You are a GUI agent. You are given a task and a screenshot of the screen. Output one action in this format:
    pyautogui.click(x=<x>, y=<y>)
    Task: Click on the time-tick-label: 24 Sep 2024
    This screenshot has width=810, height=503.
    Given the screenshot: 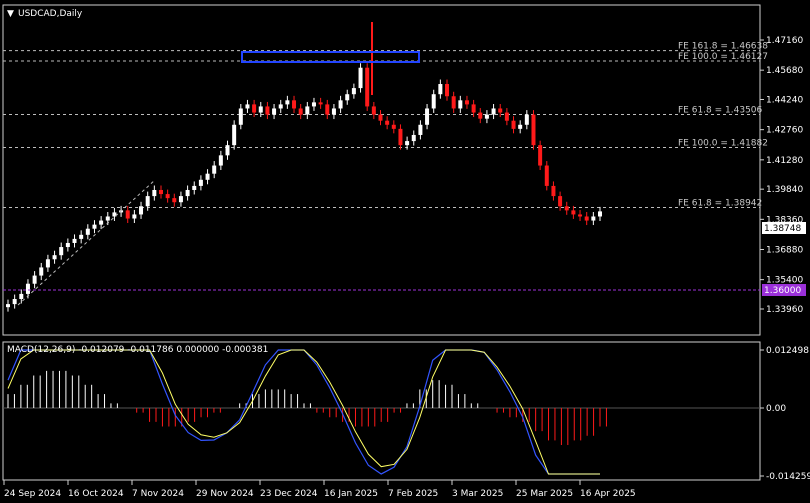 What is the action you would take?
    pyautogui.click(x=32, y=494)
    